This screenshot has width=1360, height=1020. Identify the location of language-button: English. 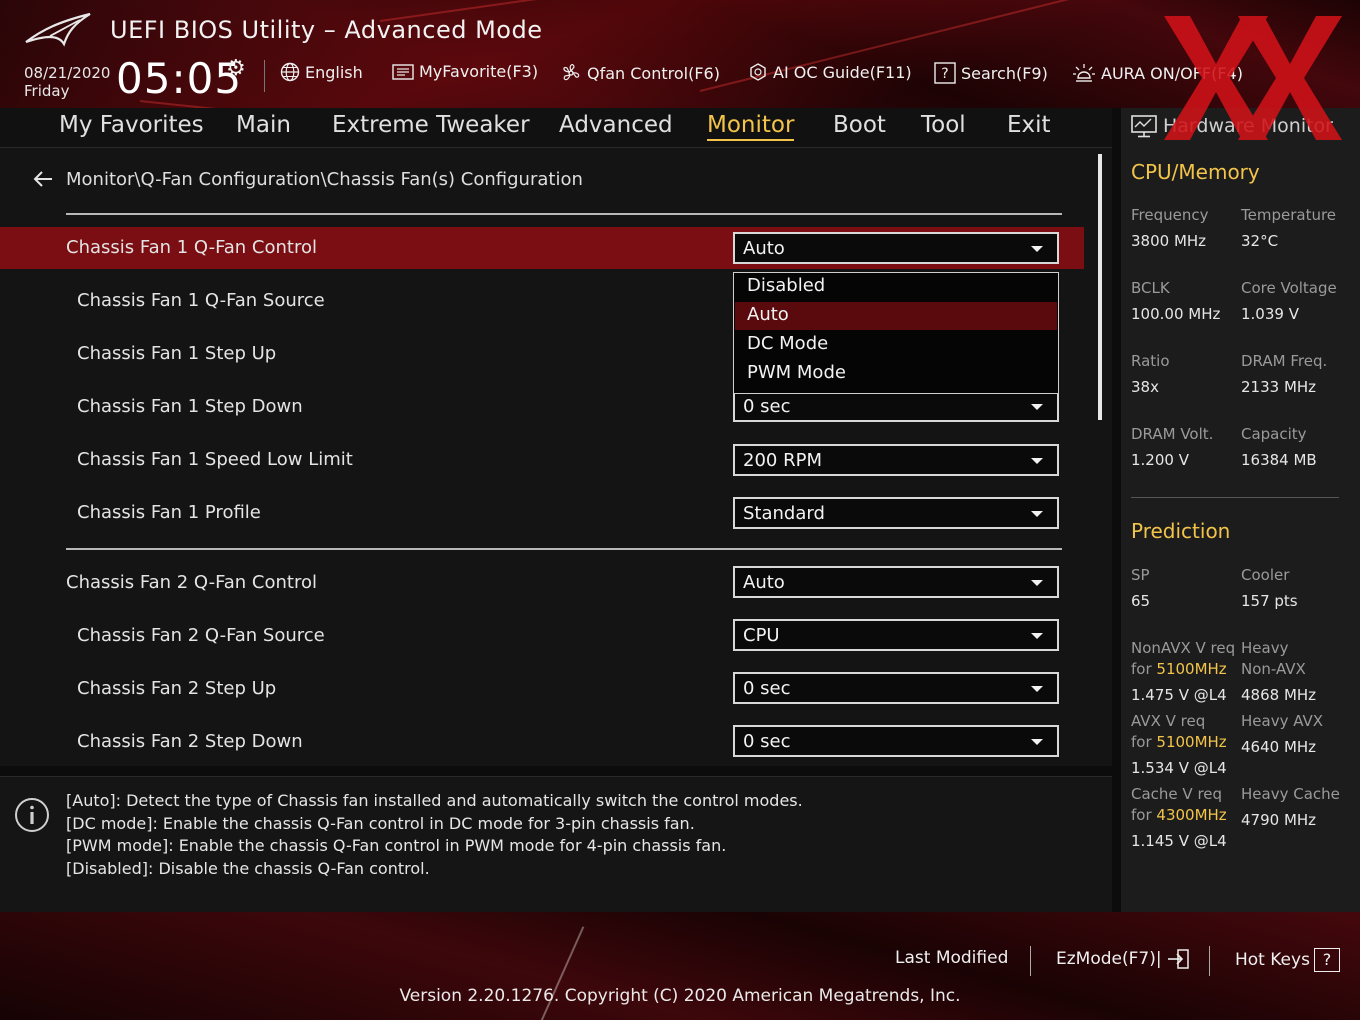
(321, 72).